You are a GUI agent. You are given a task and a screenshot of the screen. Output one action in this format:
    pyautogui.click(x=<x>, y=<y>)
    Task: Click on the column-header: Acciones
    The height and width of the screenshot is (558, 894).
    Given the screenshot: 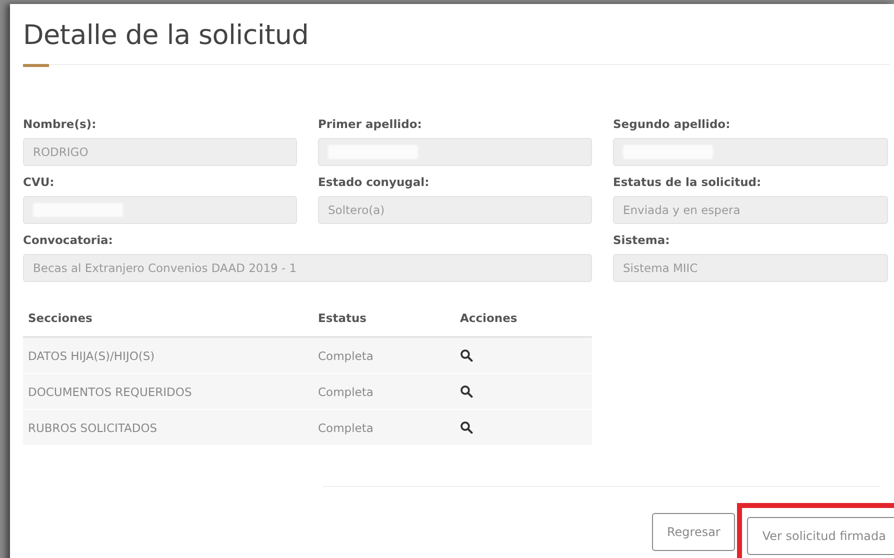 What is the action you would take?
    pyautogui.click(x=489, y=318)
    